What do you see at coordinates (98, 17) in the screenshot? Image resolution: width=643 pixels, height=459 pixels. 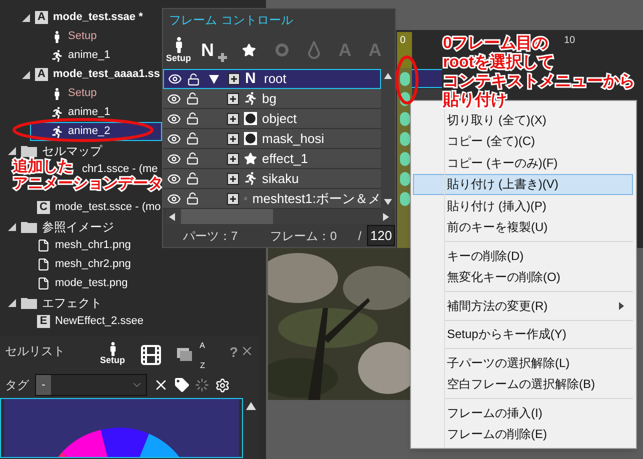 I see `item-label: mode_test.ssae *` at bounding box center [98, 17].